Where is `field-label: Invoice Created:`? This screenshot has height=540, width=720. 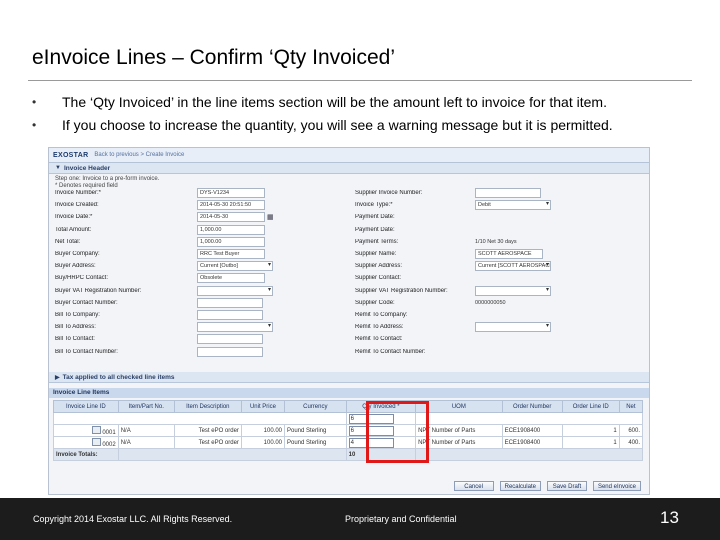 field-label: Invoice Created: is located at coordinates (77, 205).